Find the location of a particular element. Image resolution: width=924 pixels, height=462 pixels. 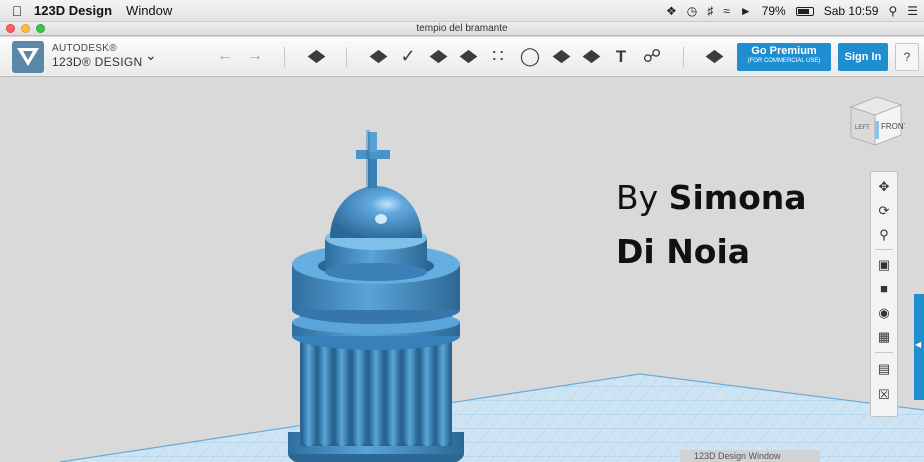

window-taskbar-label: 123D Design Window is located at coordinates (750, 456).